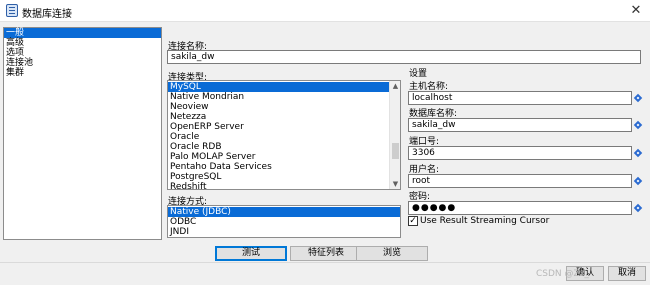 Image resolution: width=650 pixels, height=285 pixels. I want to click on port-input: 3306, so click(520, 153).